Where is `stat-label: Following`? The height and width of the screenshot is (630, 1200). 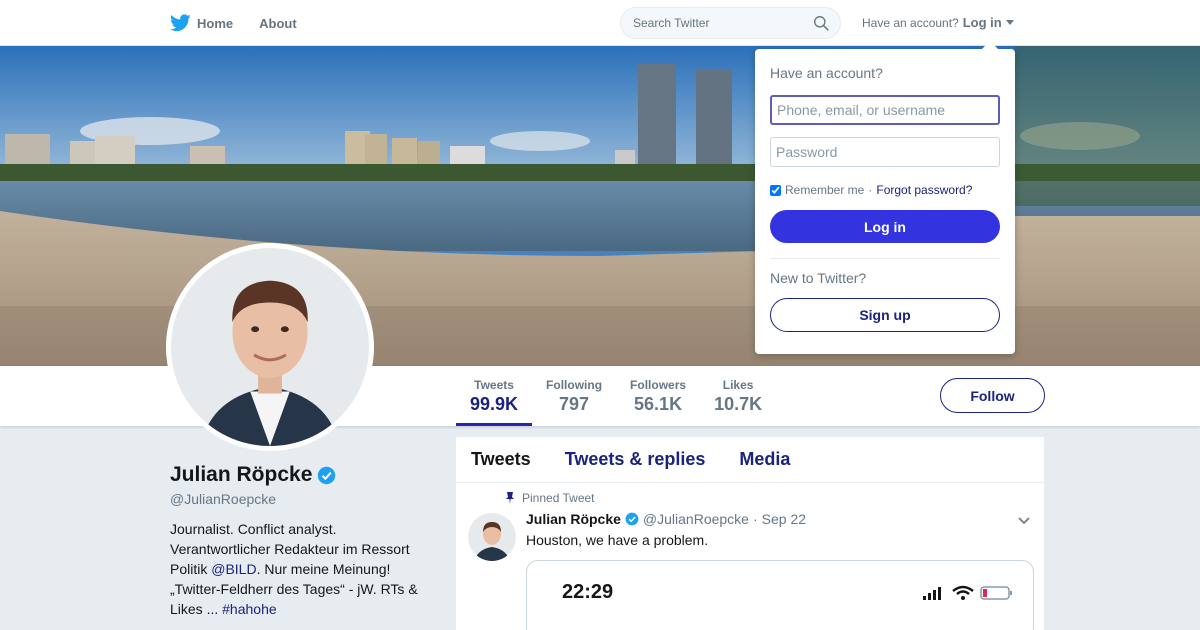 stat-label: Following is located at coordinates (574, 385).